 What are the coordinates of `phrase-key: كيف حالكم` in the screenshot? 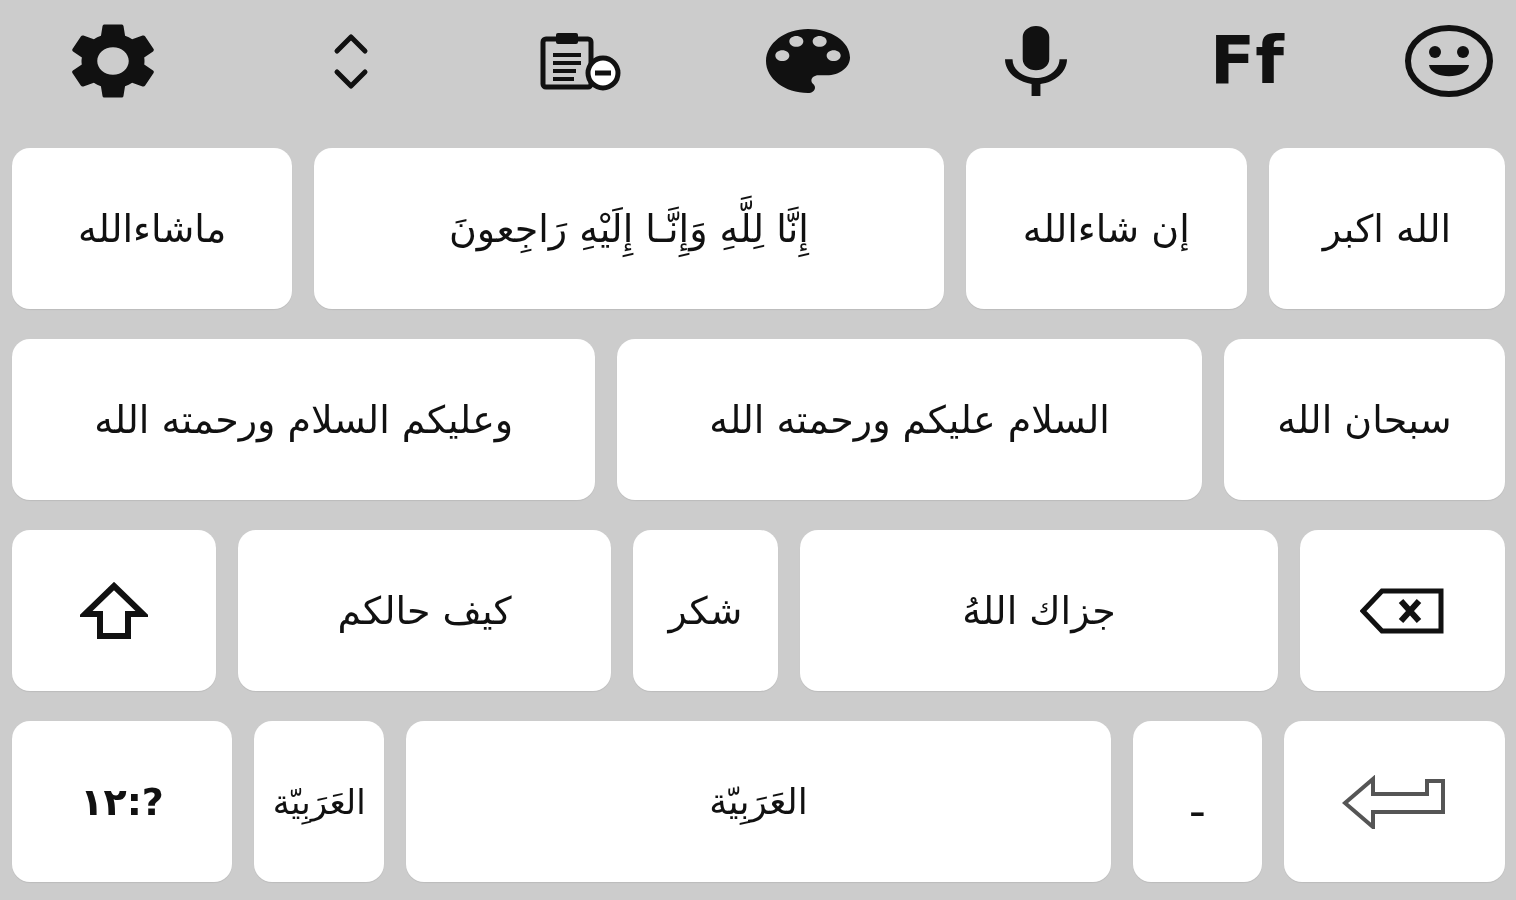 It's located at (424, 610).